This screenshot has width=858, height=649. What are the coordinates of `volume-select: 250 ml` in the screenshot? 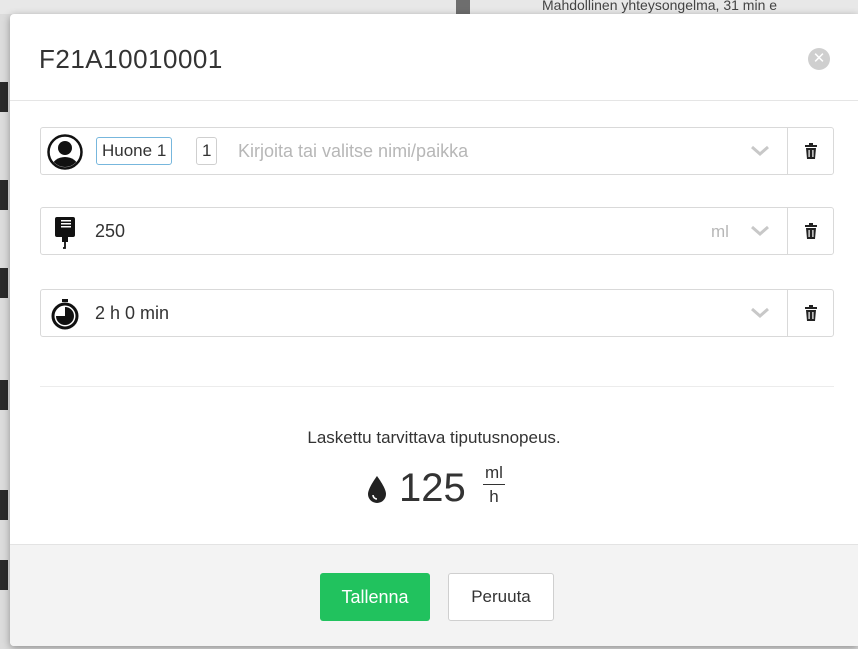 It's located at (414, 231).